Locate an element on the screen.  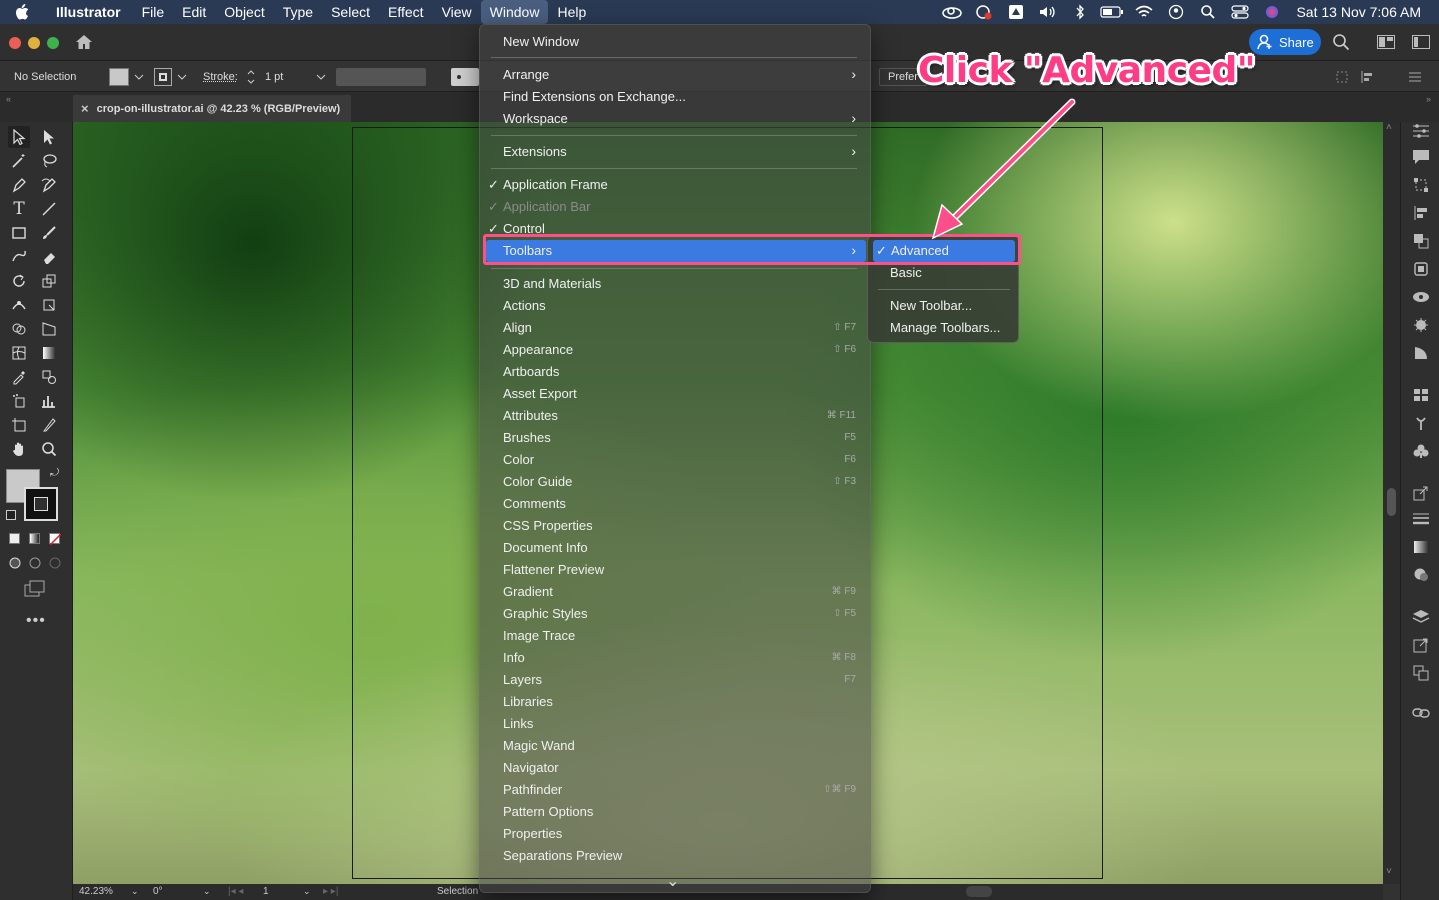
menu-item-panel: Links is located at coordinates (675, 724).